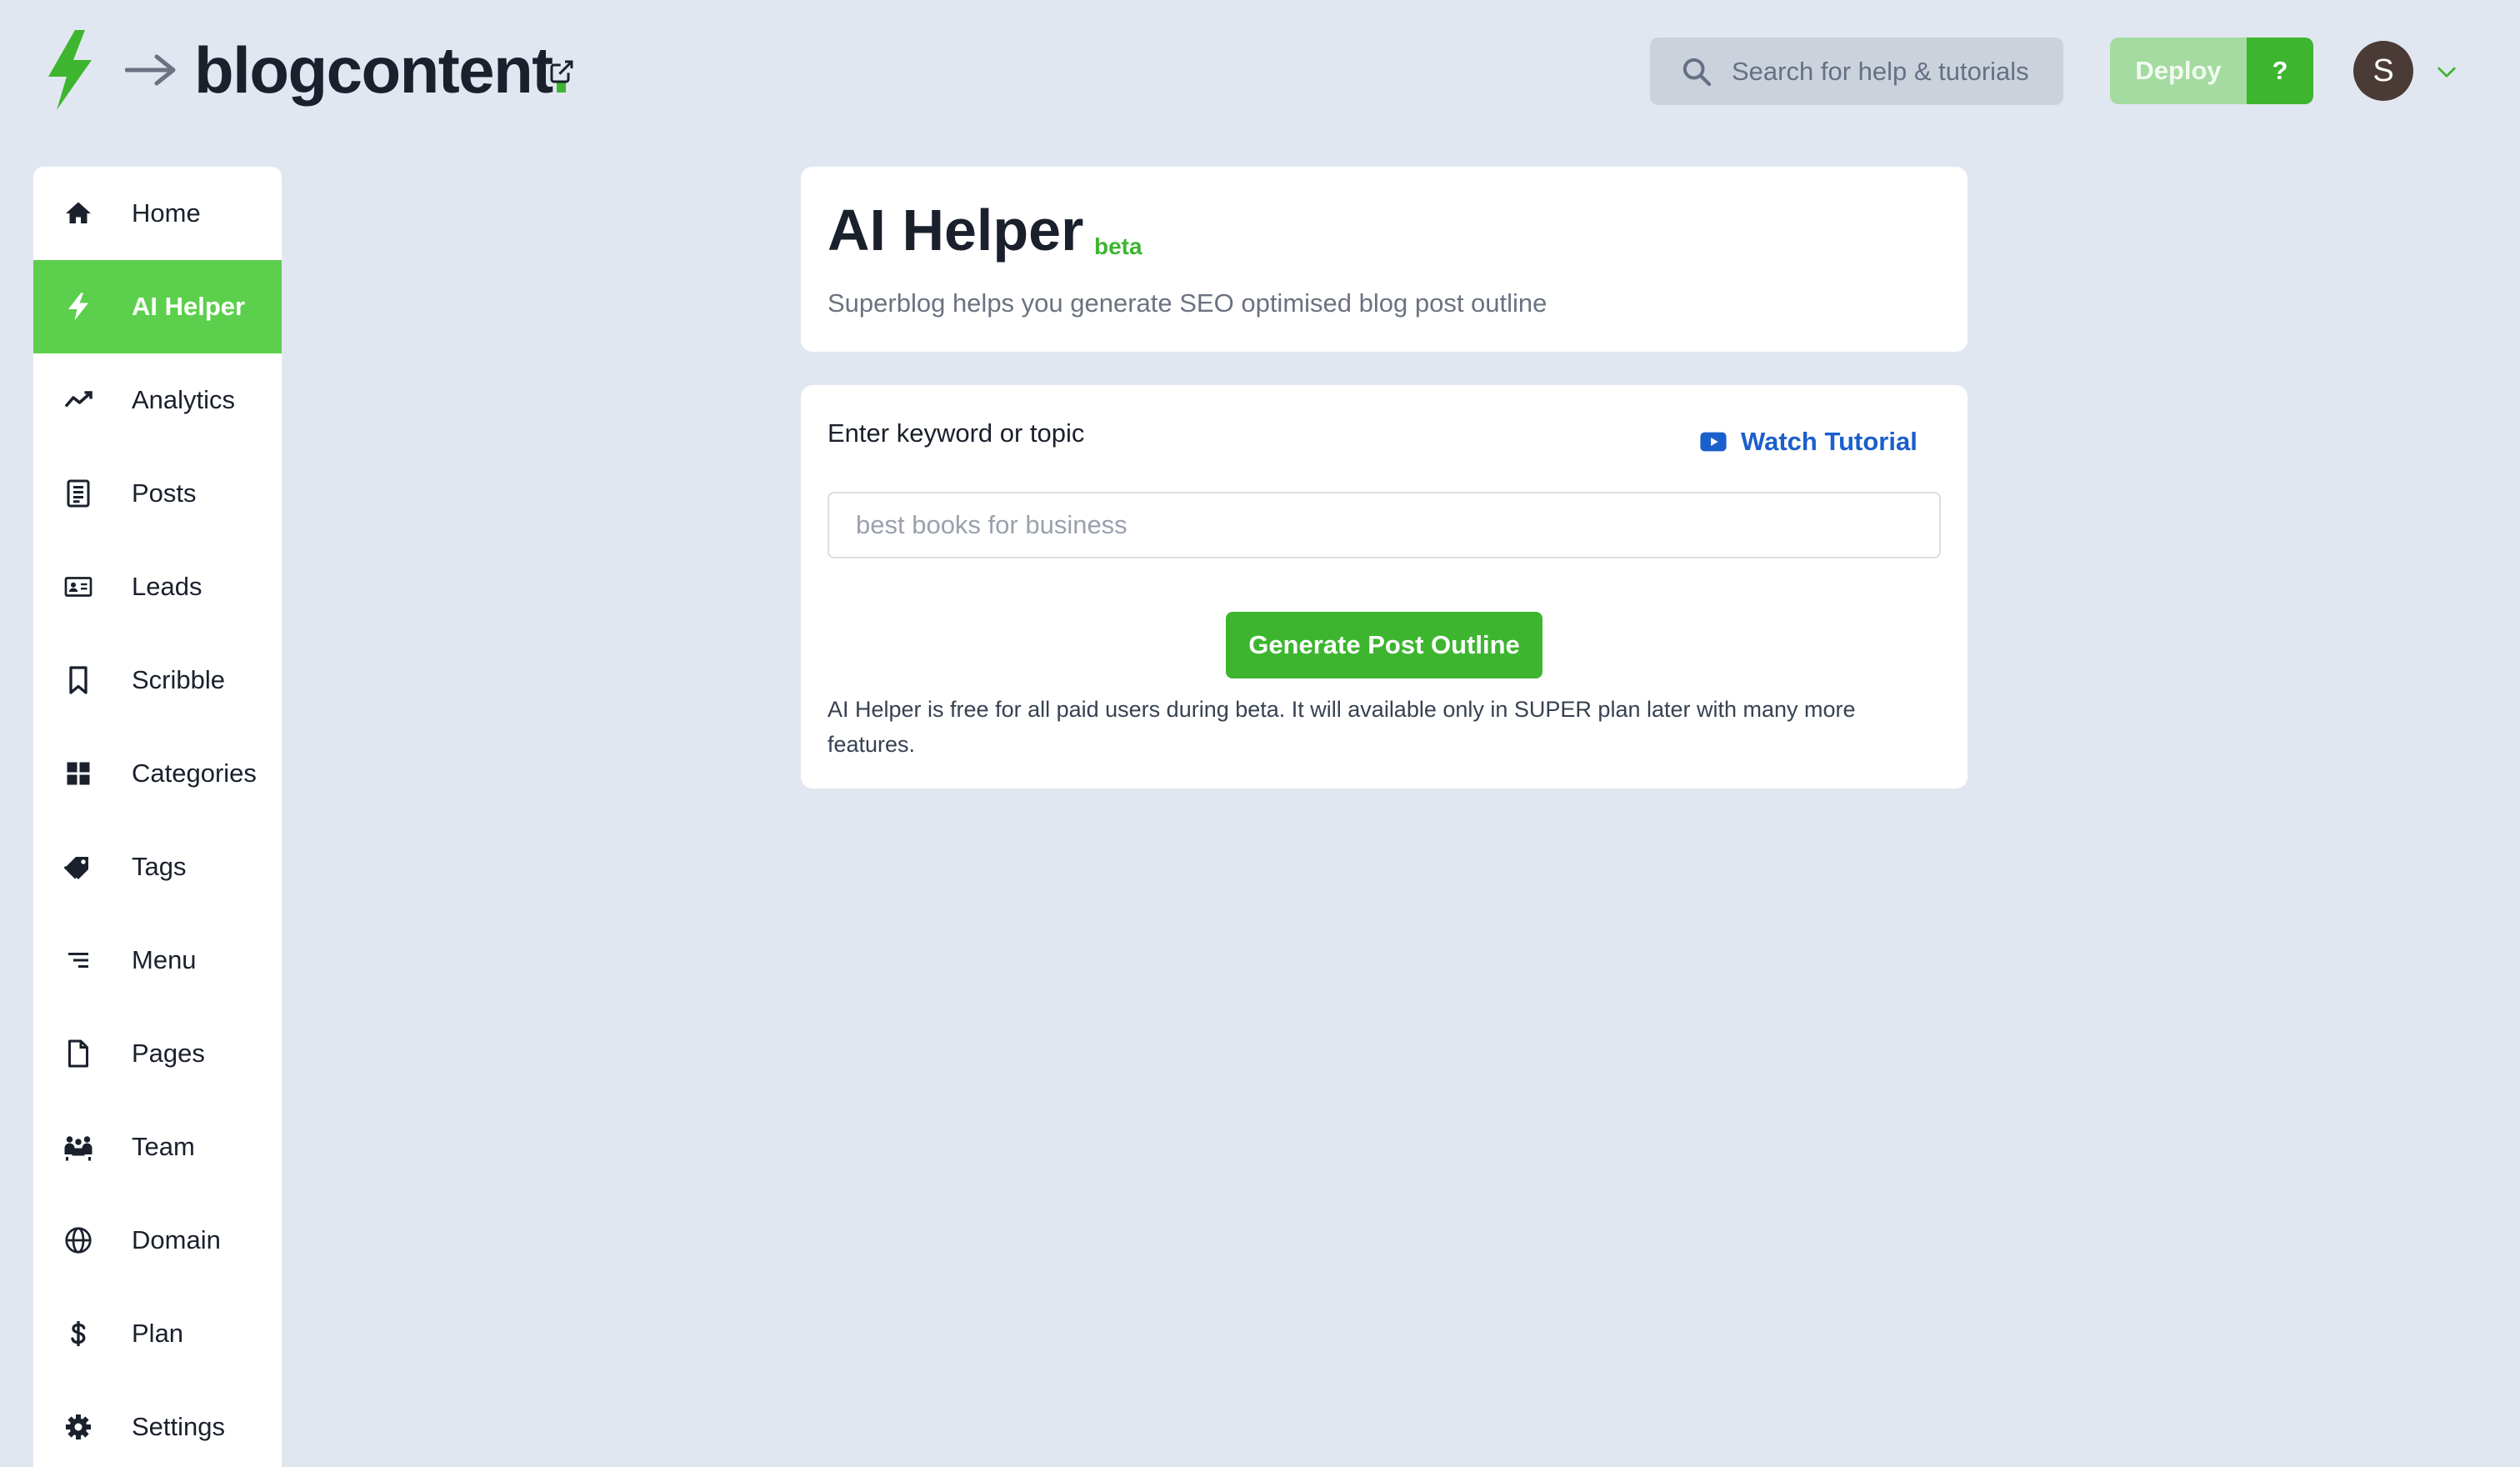 The image size is (2520, 1467). What do you see at coordinates (178, 679) in the screenshot?
I see `sidebar-item-label: Scribble` at bounding box center [178, 679].